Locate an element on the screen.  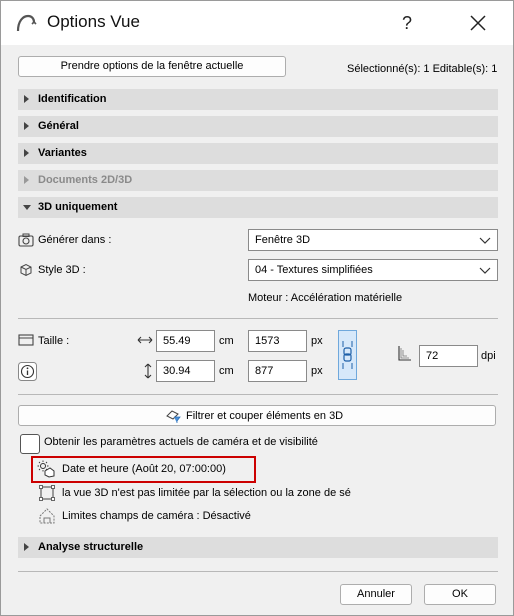
width-arrow-icon is located at coordinates (145, 340).